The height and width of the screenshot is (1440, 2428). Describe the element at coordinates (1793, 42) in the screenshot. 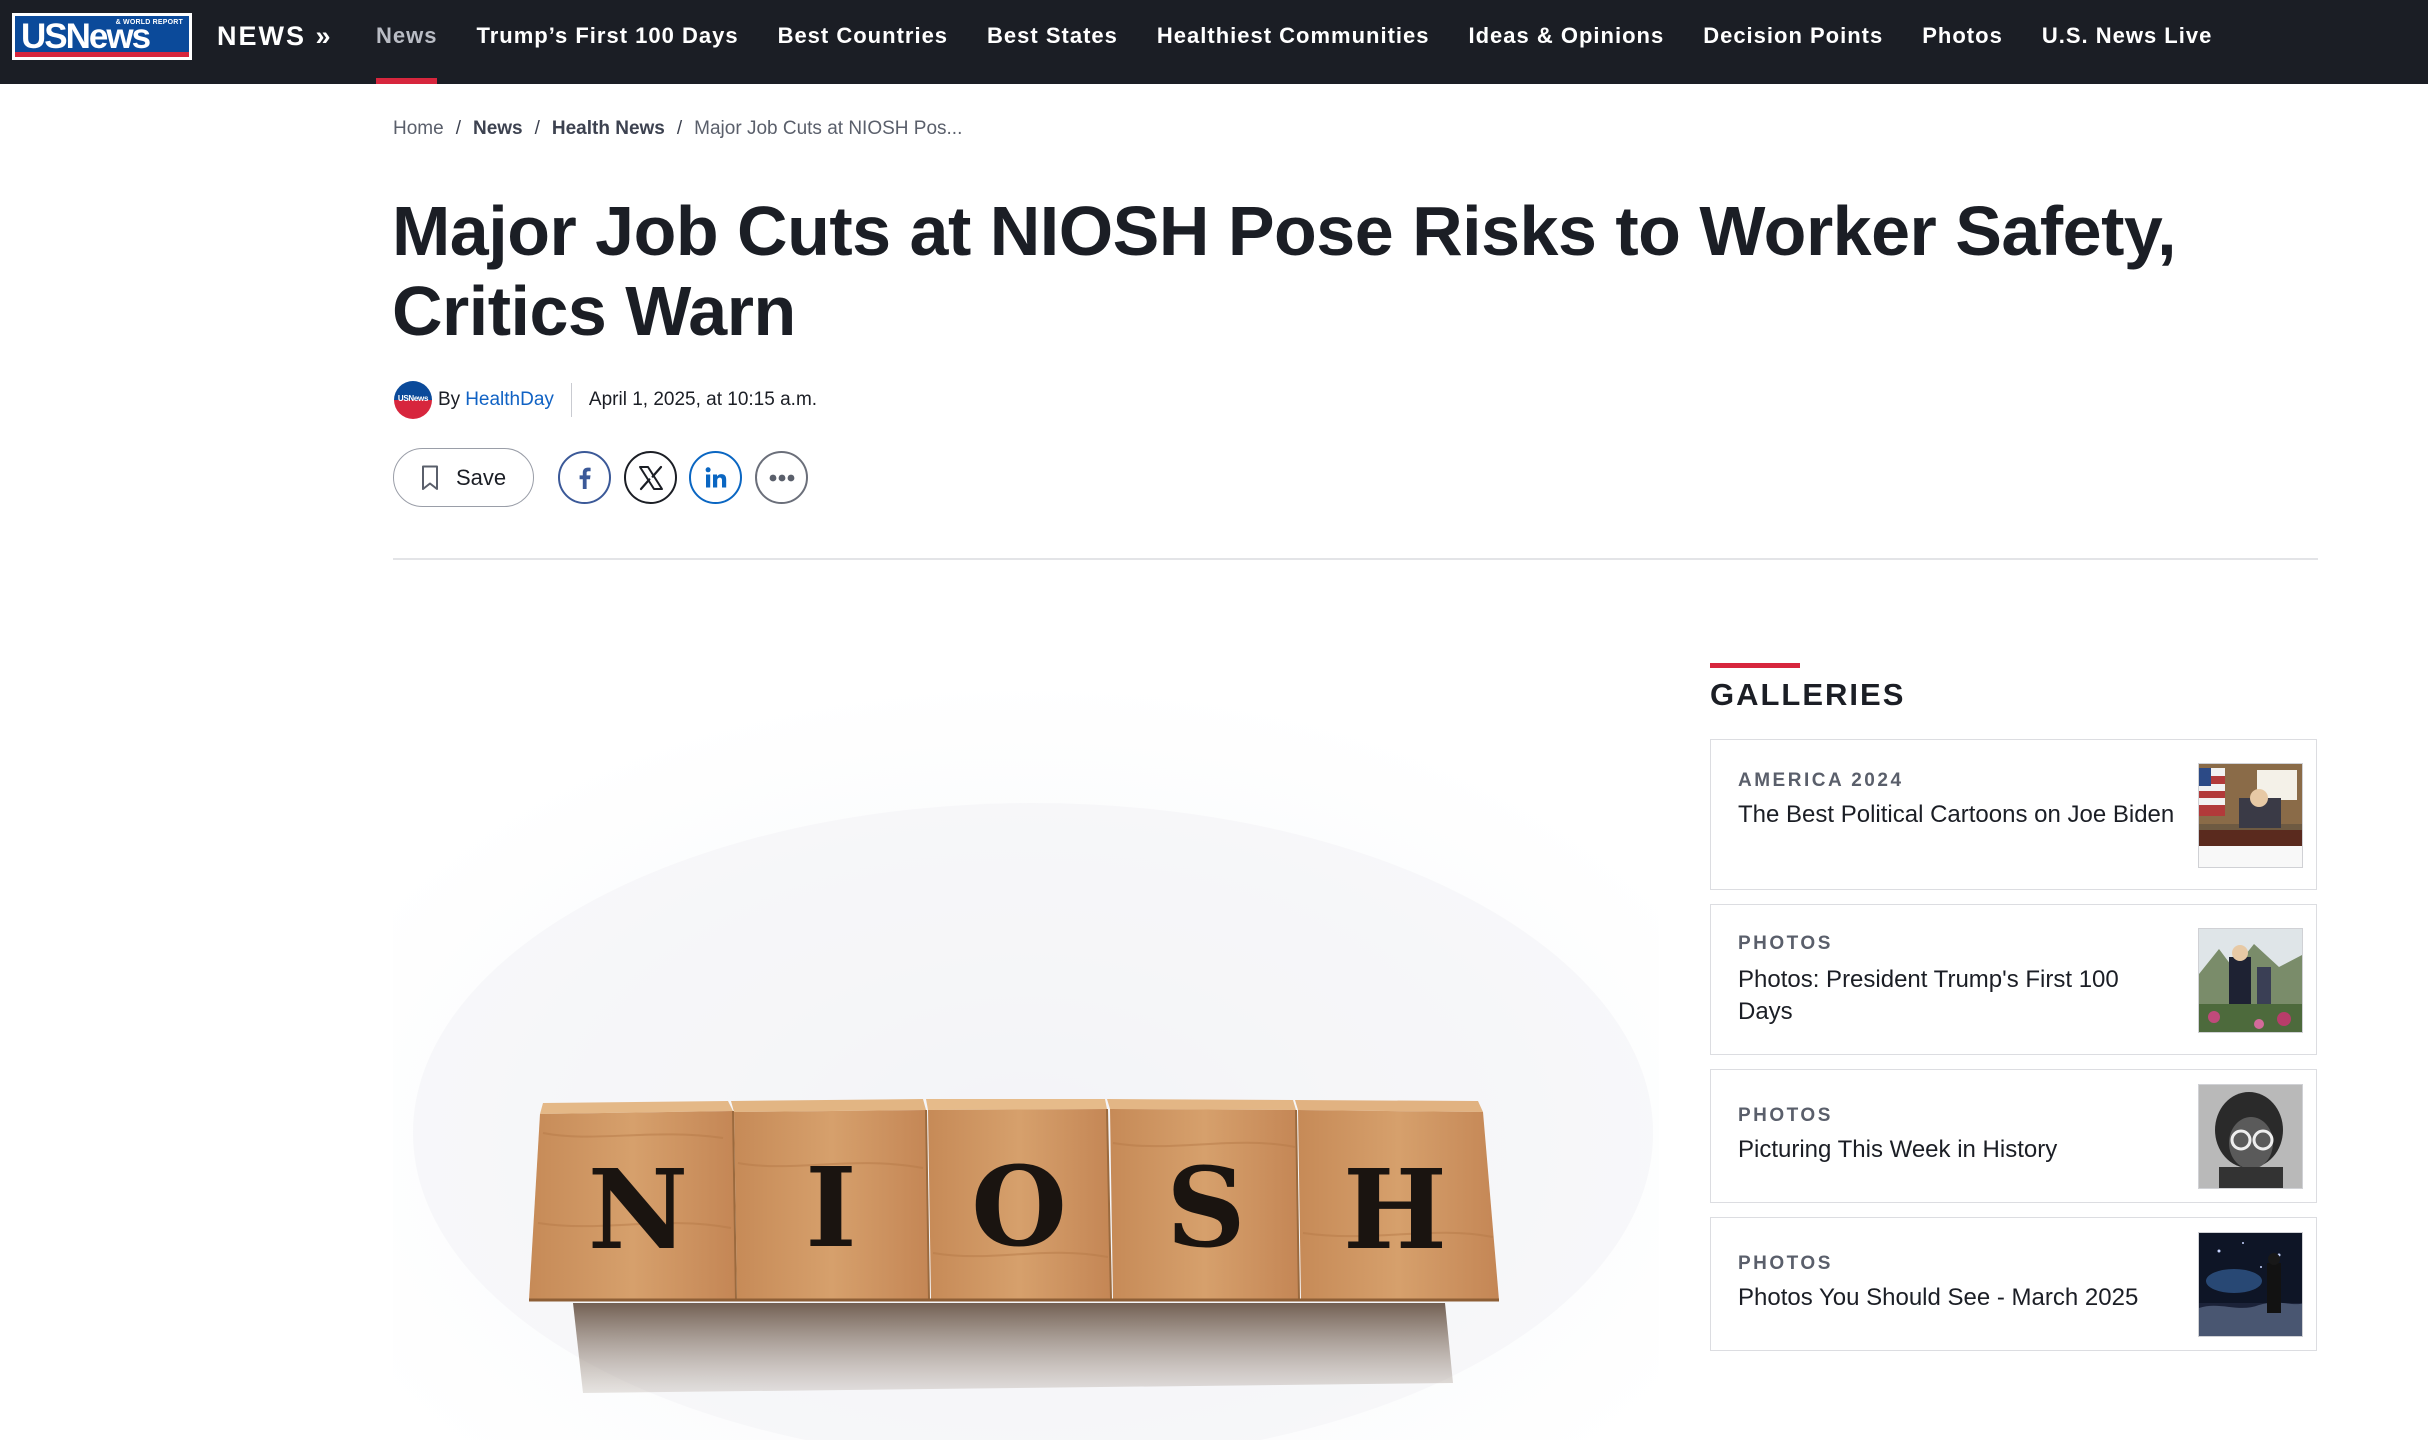

I see `nav-item-decision-points: Decision Points` at that location.